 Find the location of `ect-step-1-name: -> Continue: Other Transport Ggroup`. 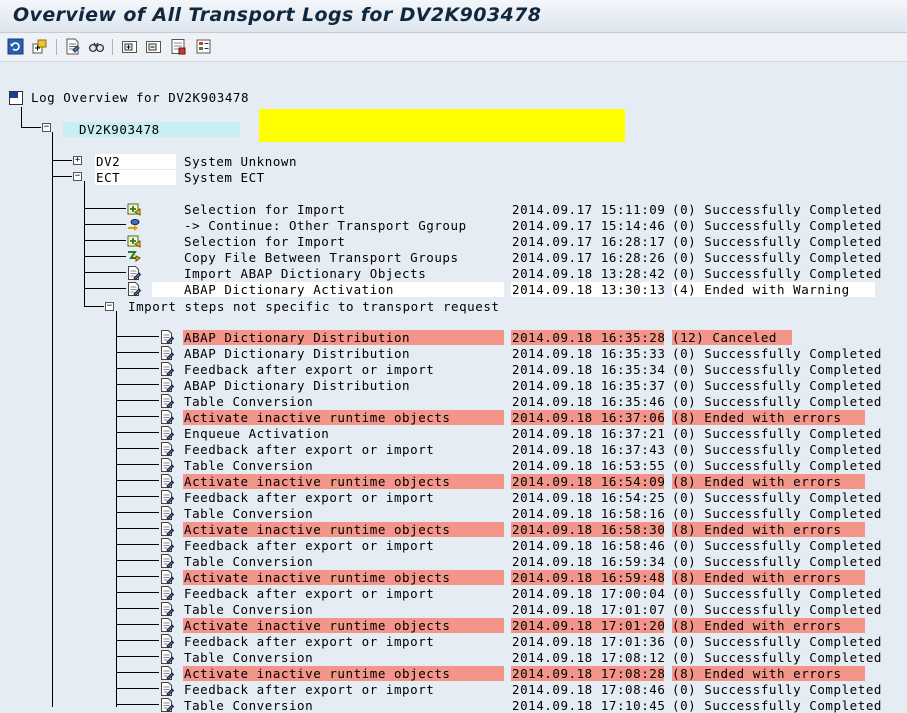

ect-step-1-name: -> Continue: Other Transport Ggroup is located at coordinates (325, 225).